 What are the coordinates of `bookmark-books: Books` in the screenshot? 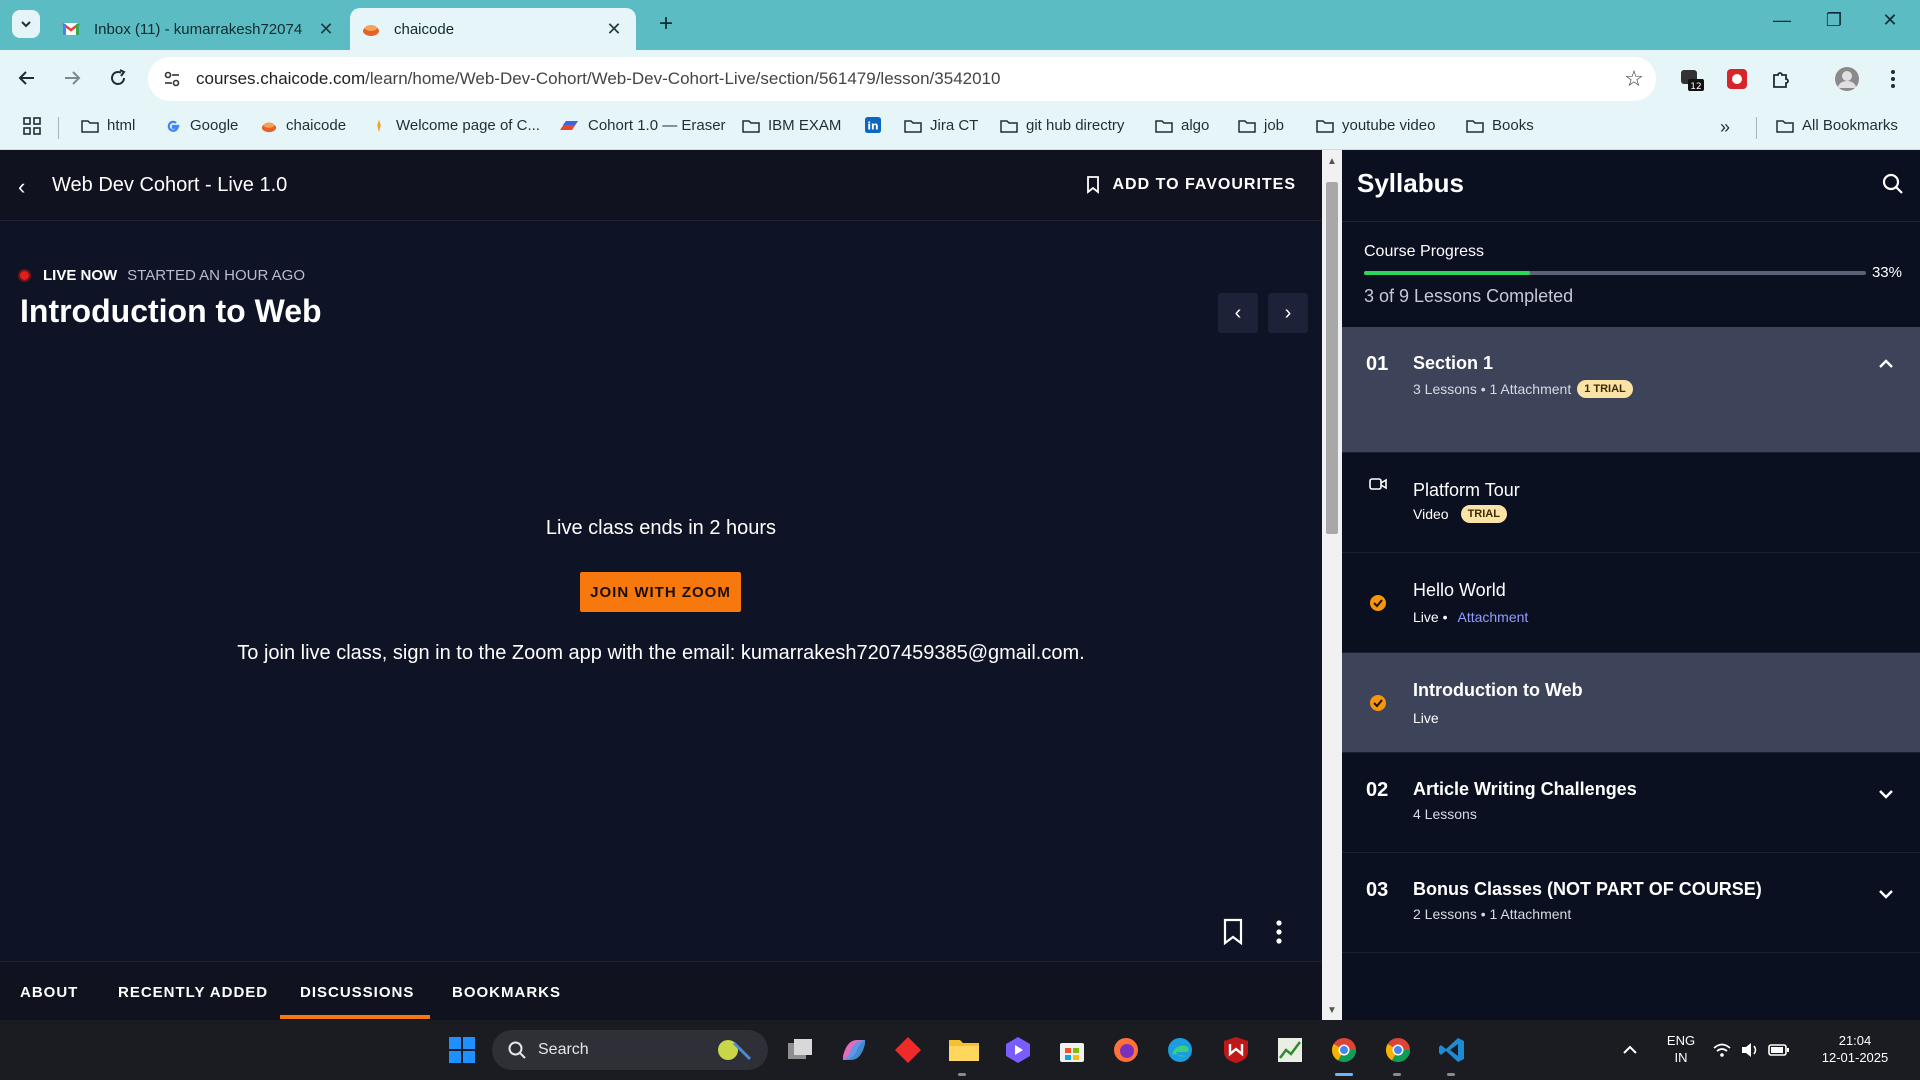 It's located at (1500, 125).